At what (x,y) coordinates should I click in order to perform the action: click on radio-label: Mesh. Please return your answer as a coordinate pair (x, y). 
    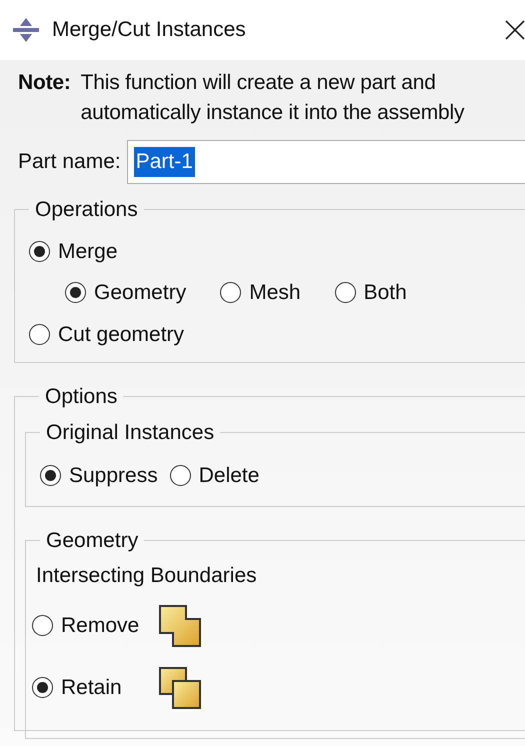
    Looking at the image, I should click on (275, 293).